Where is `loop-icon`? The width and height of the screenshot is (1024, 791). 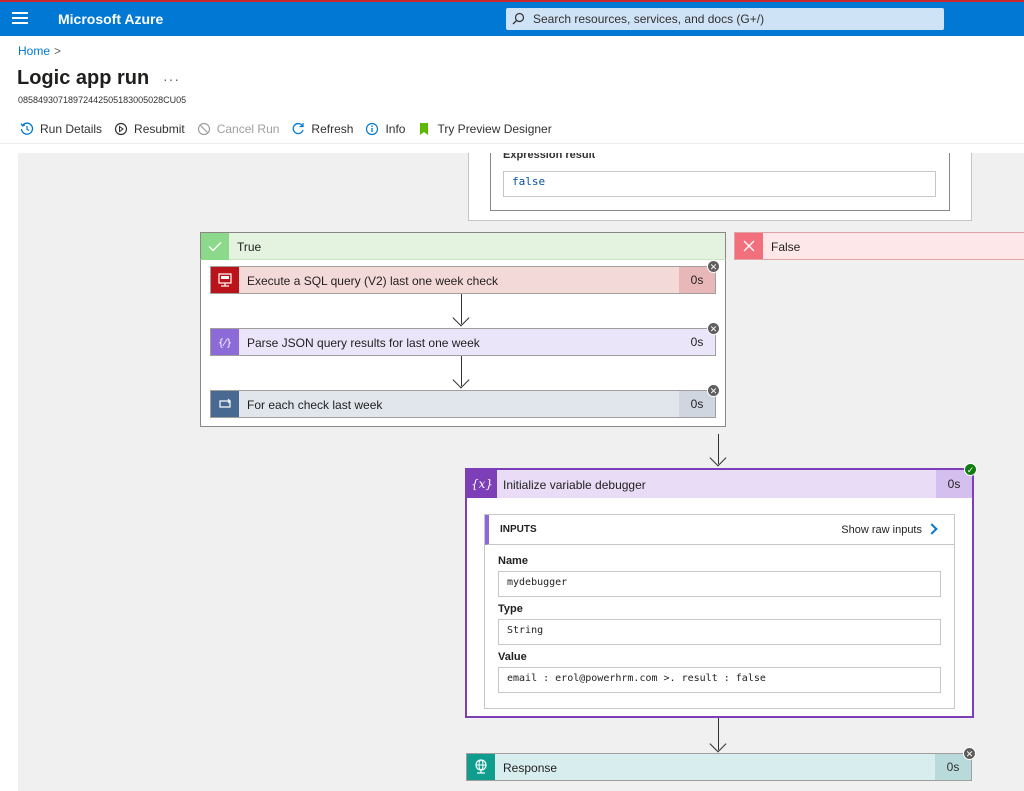
loop-icon is located at coordinates (225, 404).